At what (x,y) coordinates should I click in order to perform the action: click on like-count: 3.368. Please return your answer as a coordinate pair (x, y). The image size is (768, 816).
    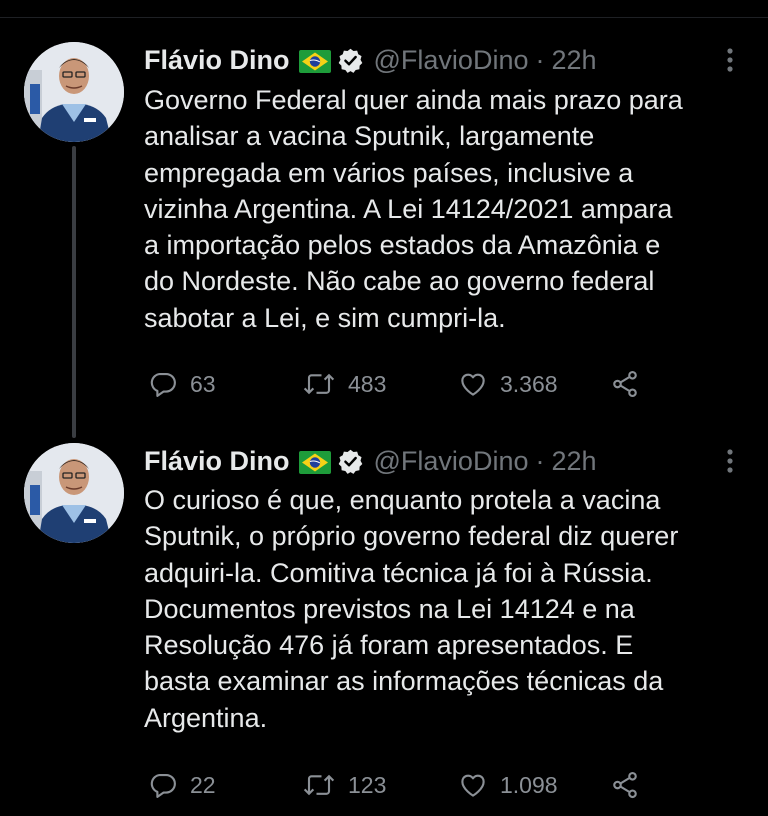
    Looking at the image, I should click on (529, 383).